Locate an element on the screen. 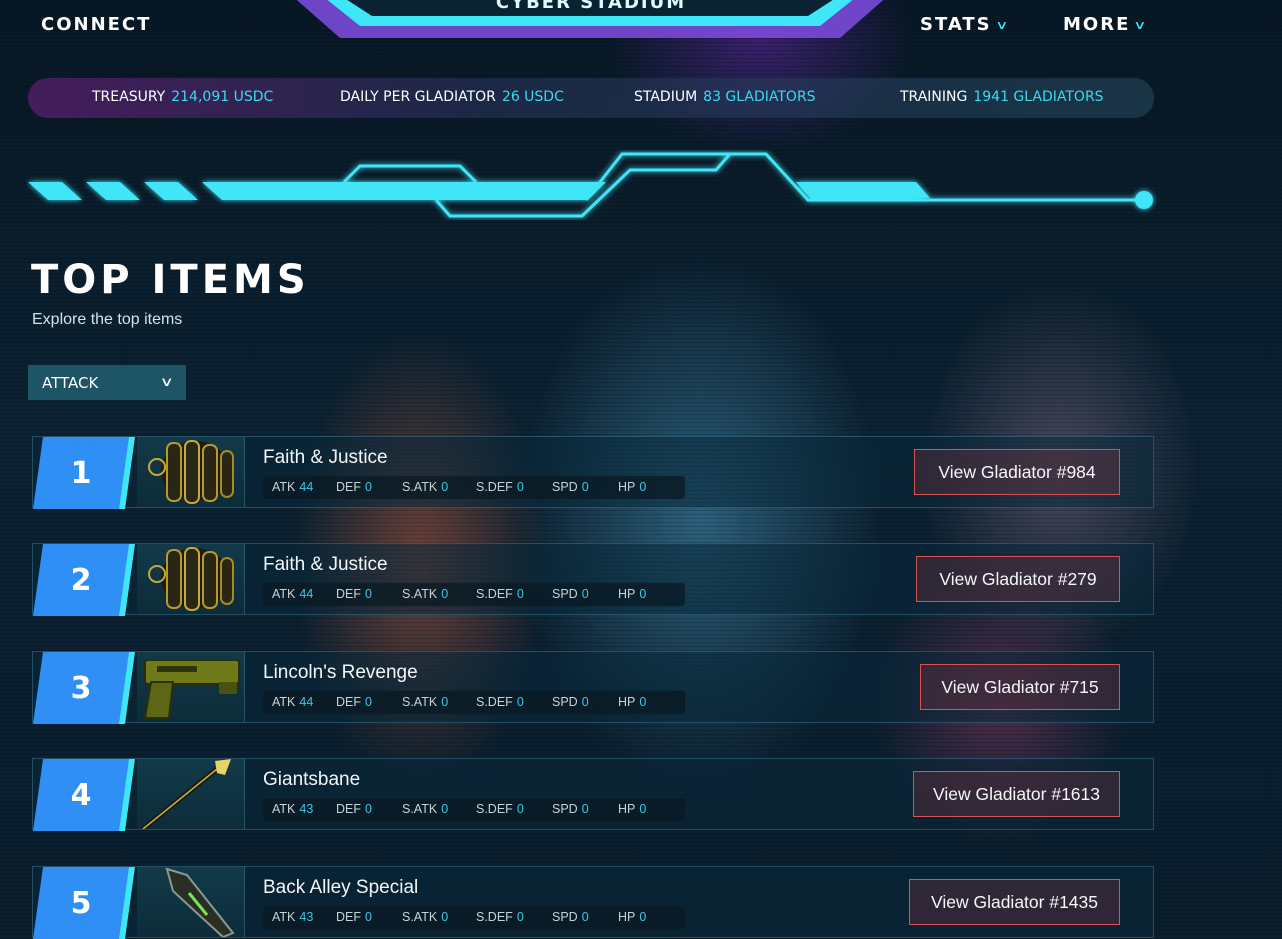  spear-icon is located at coordinates (191, 794).